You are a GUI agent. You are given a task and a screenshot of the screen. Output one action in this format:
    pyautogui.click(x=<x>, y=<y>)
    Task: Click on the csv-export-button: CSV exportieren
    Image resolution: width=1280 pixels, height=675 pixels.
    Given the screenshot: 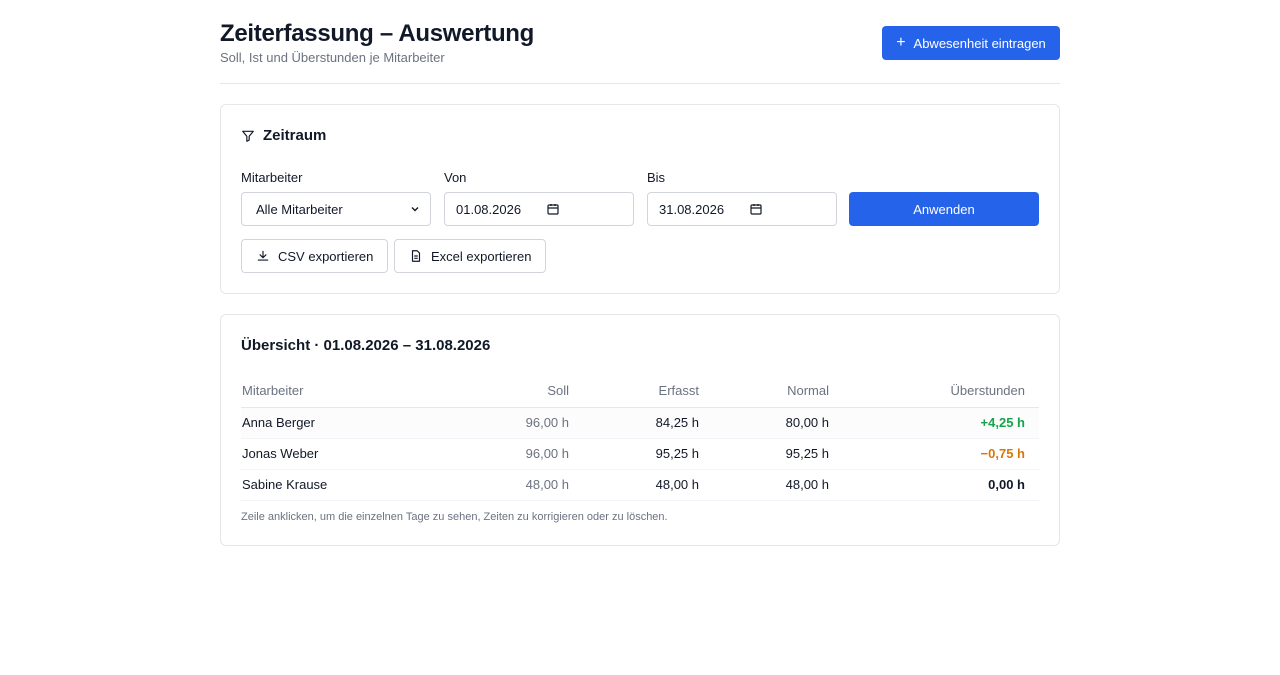 What is the action you would take?
    pyautogui.click(x=315, y=256)
    